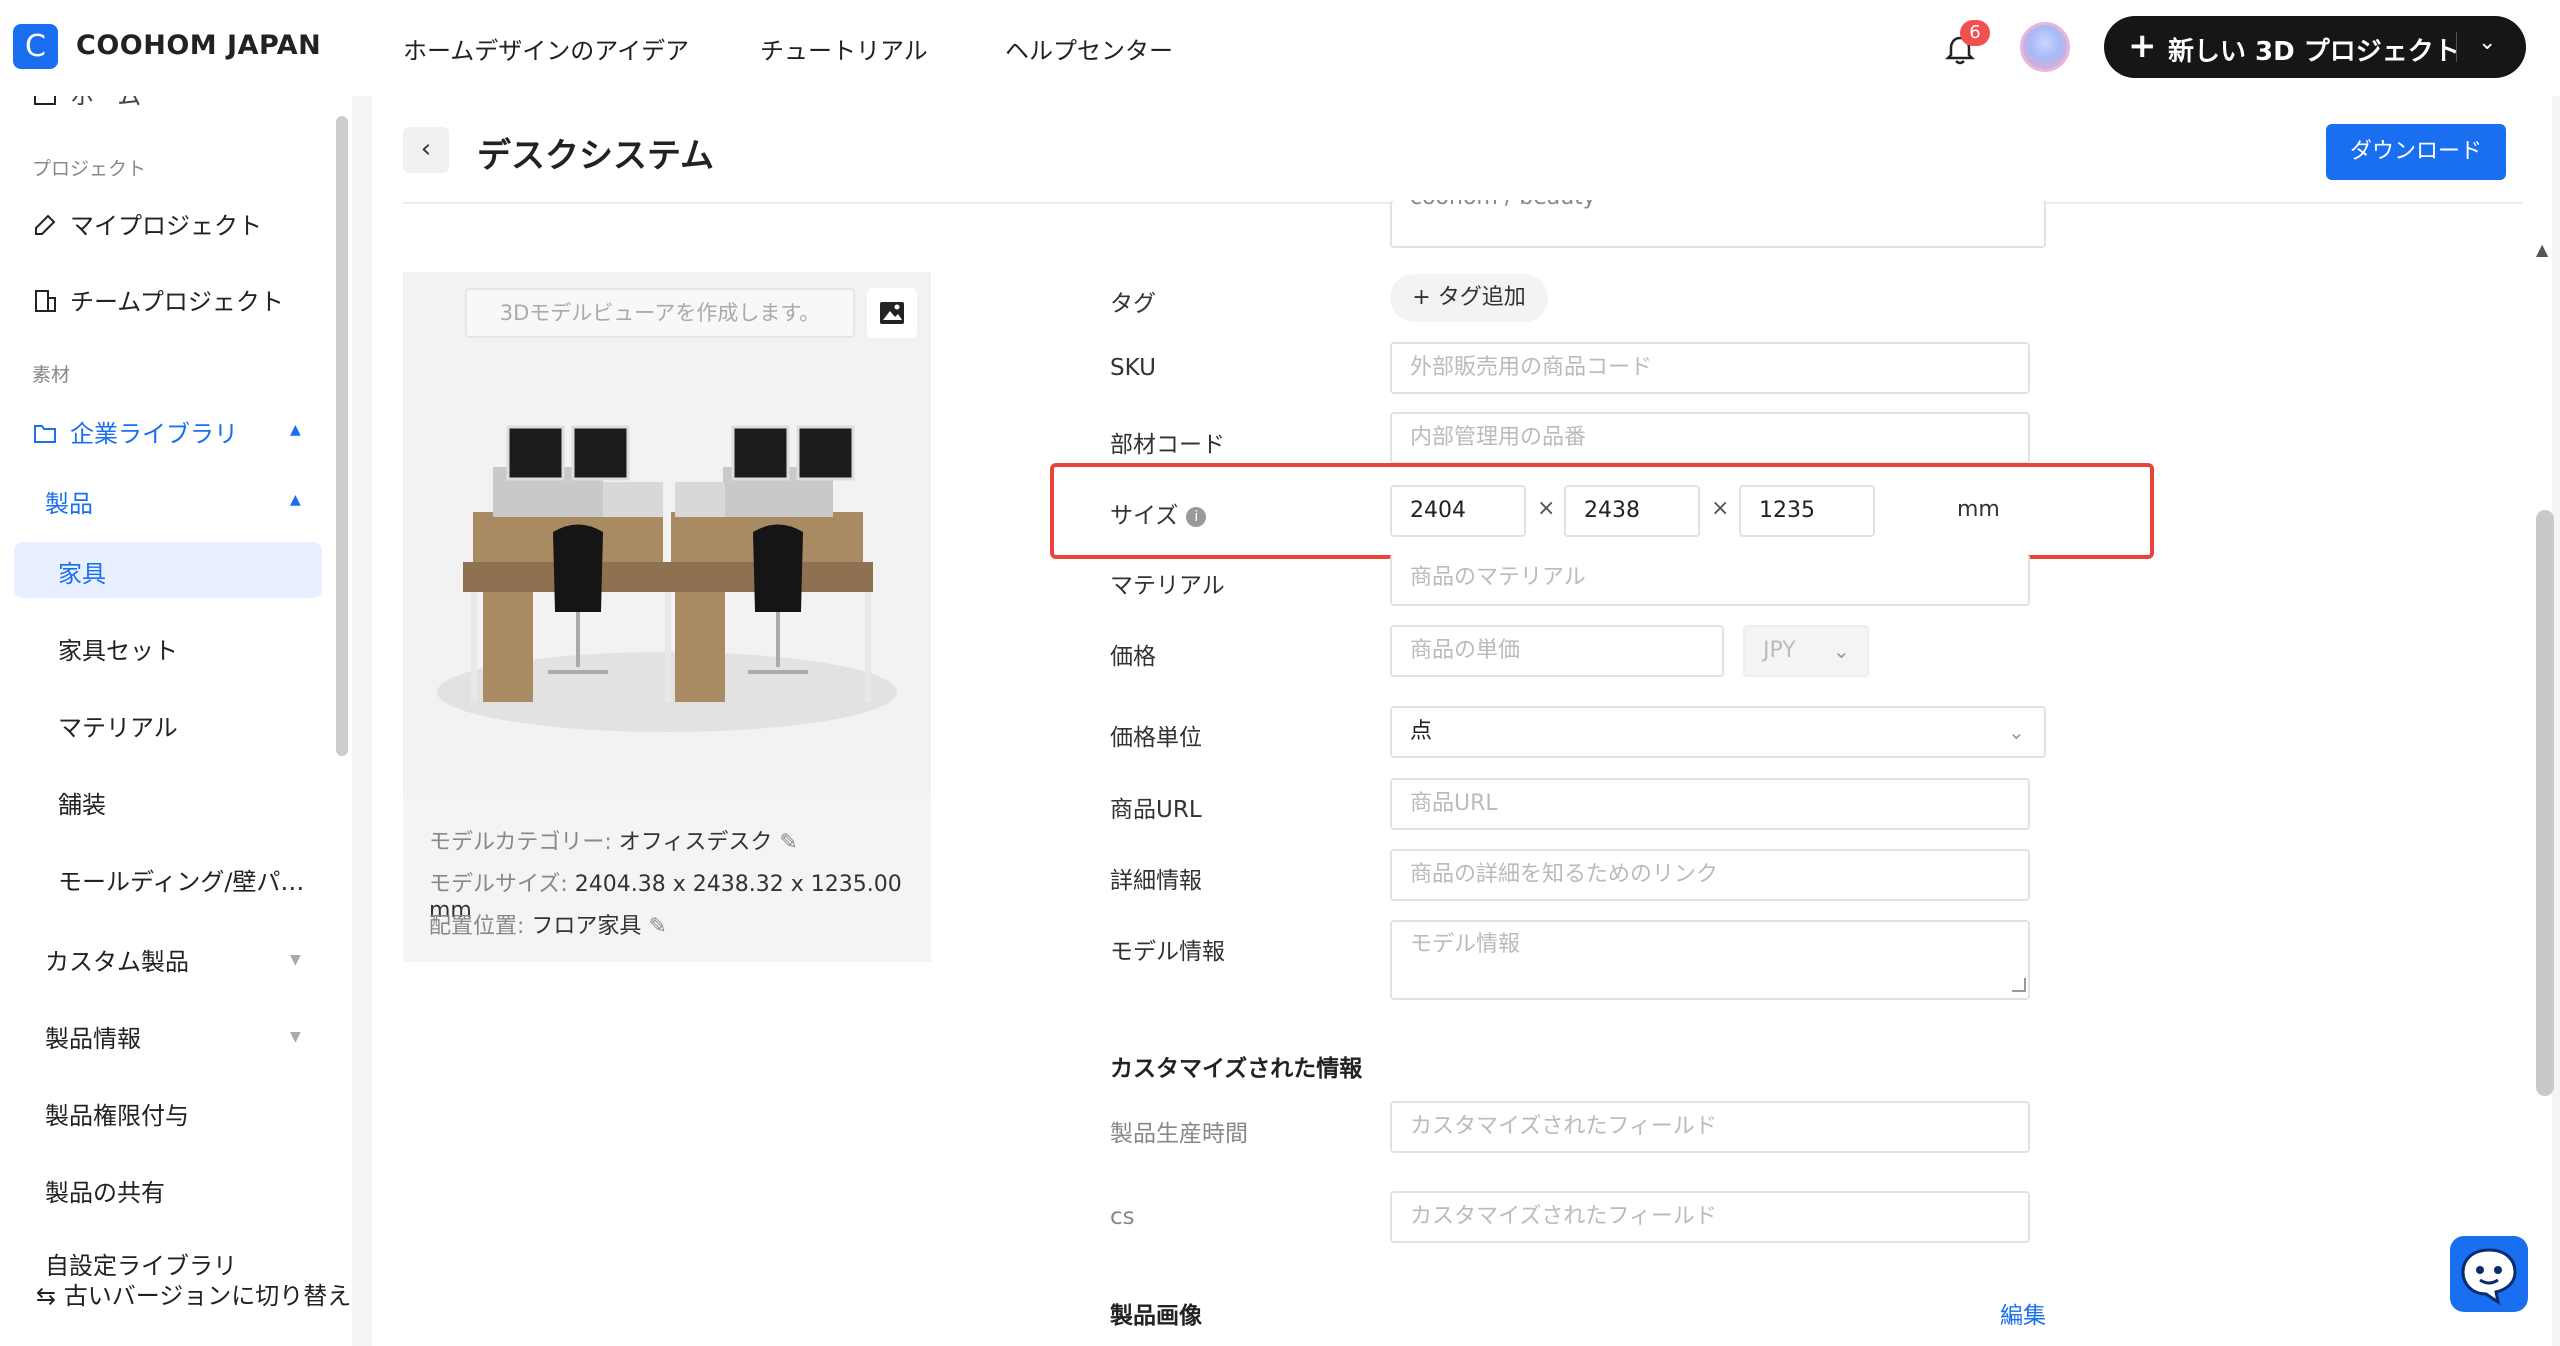  I want to click on sidebar-item-enterprise-library: 企業ライブラリ, so click(135, 431).